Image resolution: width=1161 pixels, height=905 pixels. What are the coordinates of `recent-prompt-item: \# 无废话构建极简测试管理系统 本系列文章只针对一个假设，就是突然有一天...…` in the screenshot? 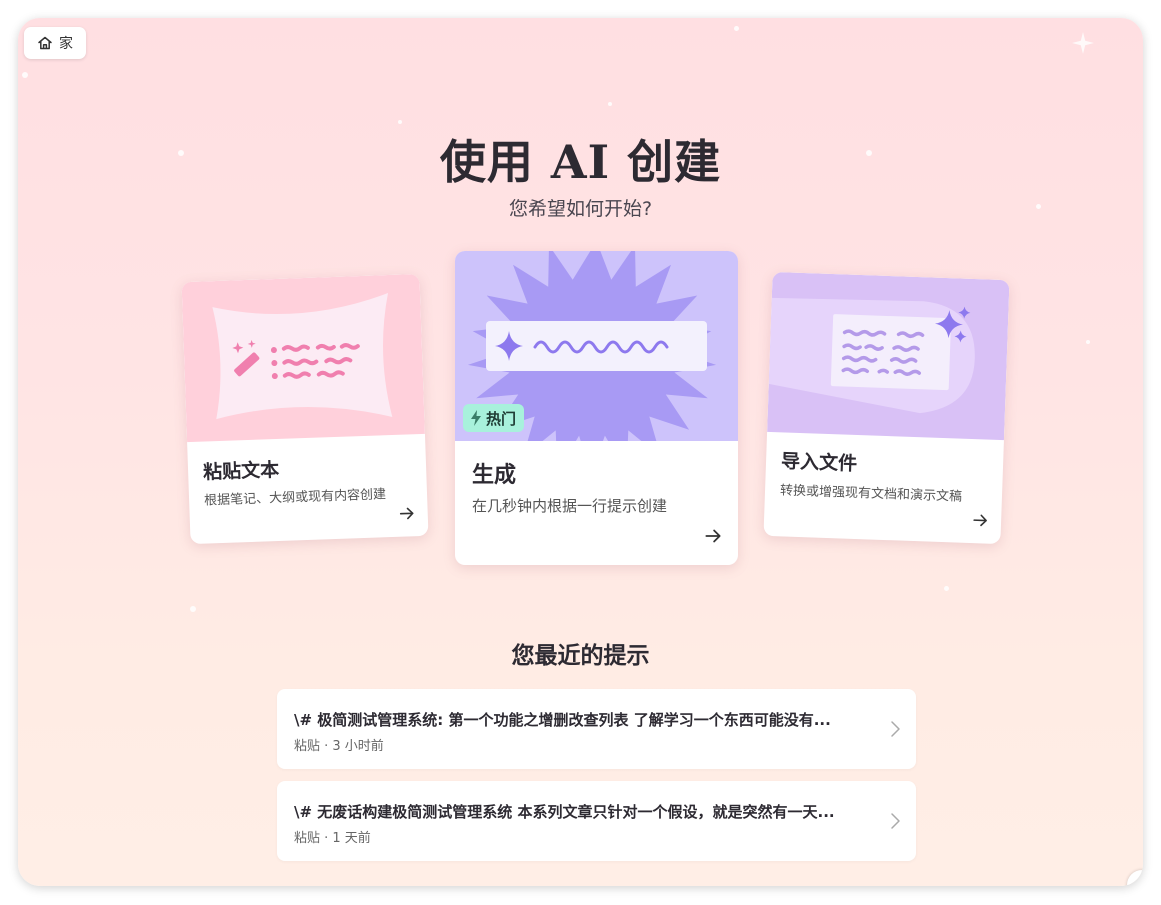 It's located at (596, 821).